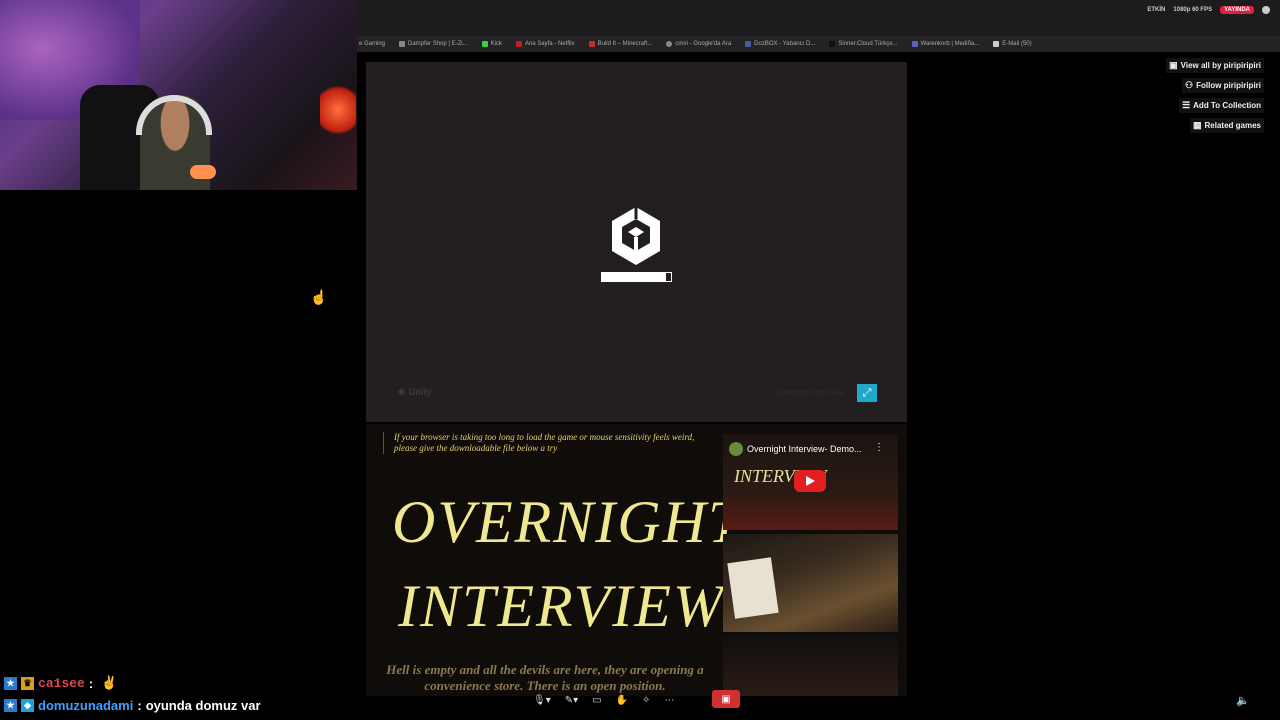 The image size is (1280, 720). I want to click on video-more-icon: ⋮, so click(879, 447).